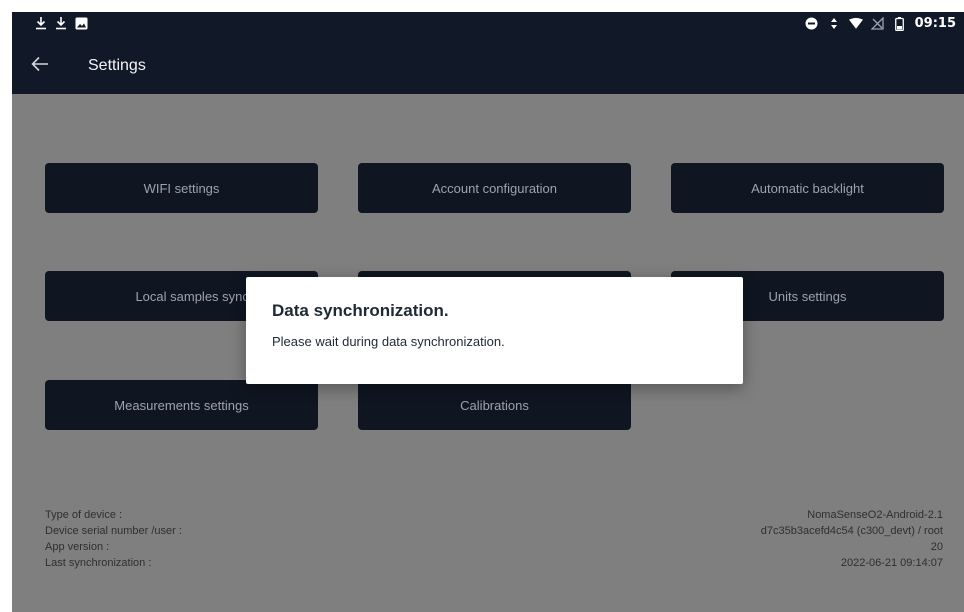 The width and height of the screenshot is (964, 612). I want to click on info-label: Type of device :, so click(84, 515).